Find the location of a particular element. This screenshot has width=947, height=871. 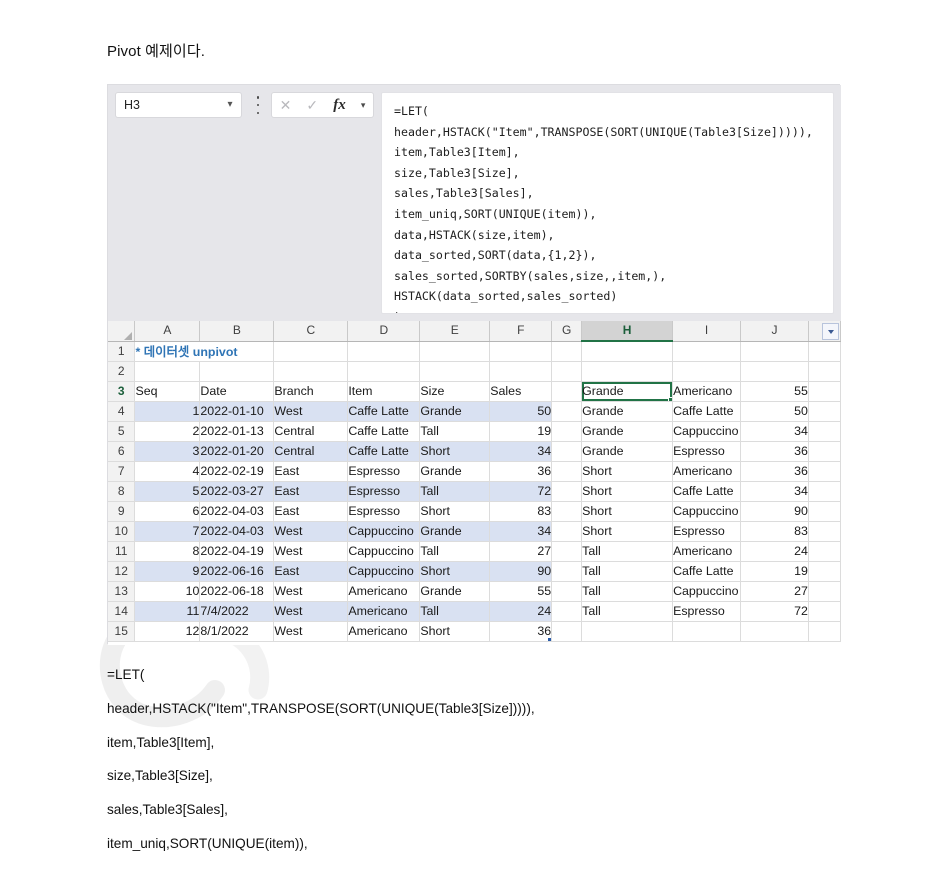

table-cell: 72 is located at coordinates (521, 491).